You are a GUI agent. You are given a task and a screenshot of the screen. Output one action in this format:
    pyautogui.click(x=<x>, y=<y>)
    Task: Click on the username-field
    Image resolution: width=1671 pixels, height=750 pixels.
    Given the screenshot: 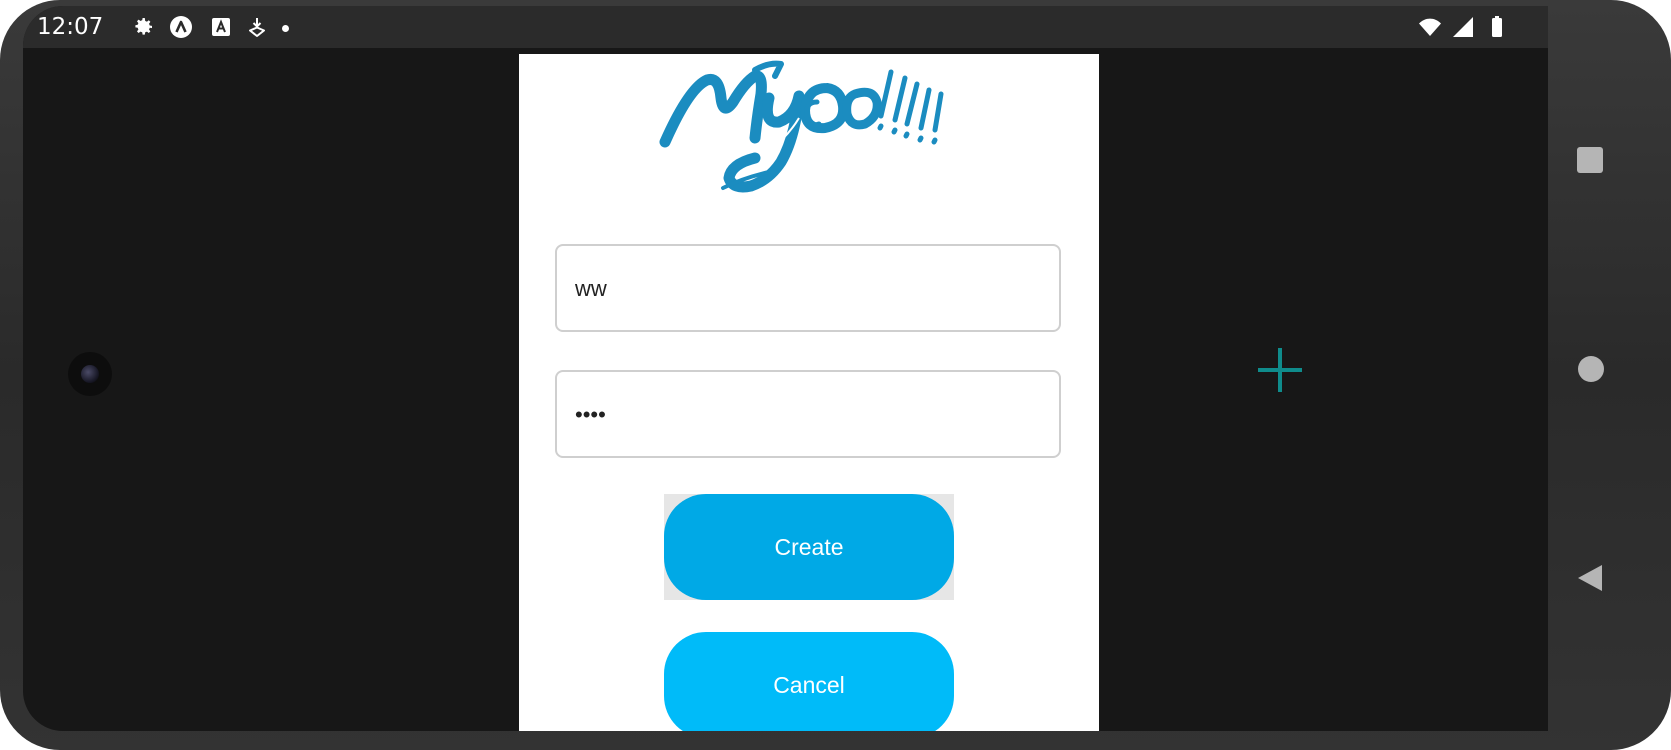 What is the action you would take?
    pyautogui.click(x=808, y=288)
    